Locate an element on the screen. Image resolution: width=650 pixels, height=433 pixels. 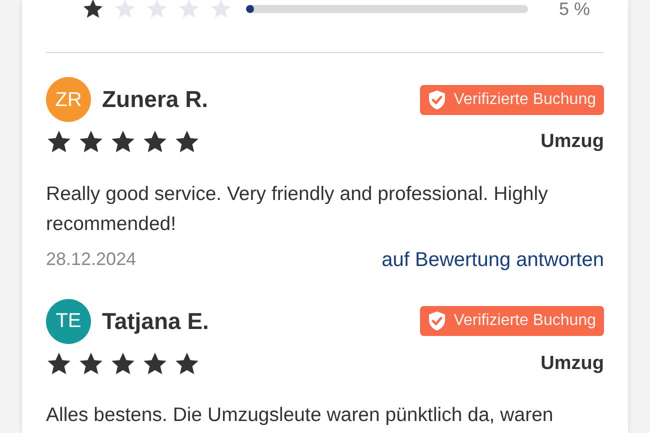
reviewer-name: Tatjana E. is located at coordinates (155, 321).